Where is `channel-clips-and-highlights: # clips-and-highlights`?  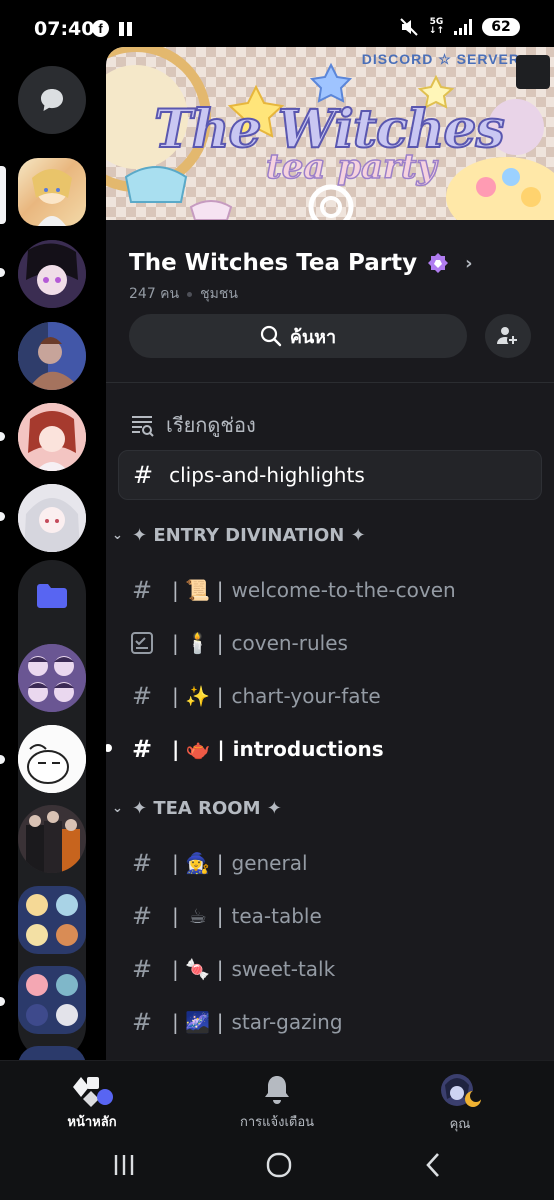 channel-clips-and-highlights: # clips-and-highlights is located at coordinates (330, 475).